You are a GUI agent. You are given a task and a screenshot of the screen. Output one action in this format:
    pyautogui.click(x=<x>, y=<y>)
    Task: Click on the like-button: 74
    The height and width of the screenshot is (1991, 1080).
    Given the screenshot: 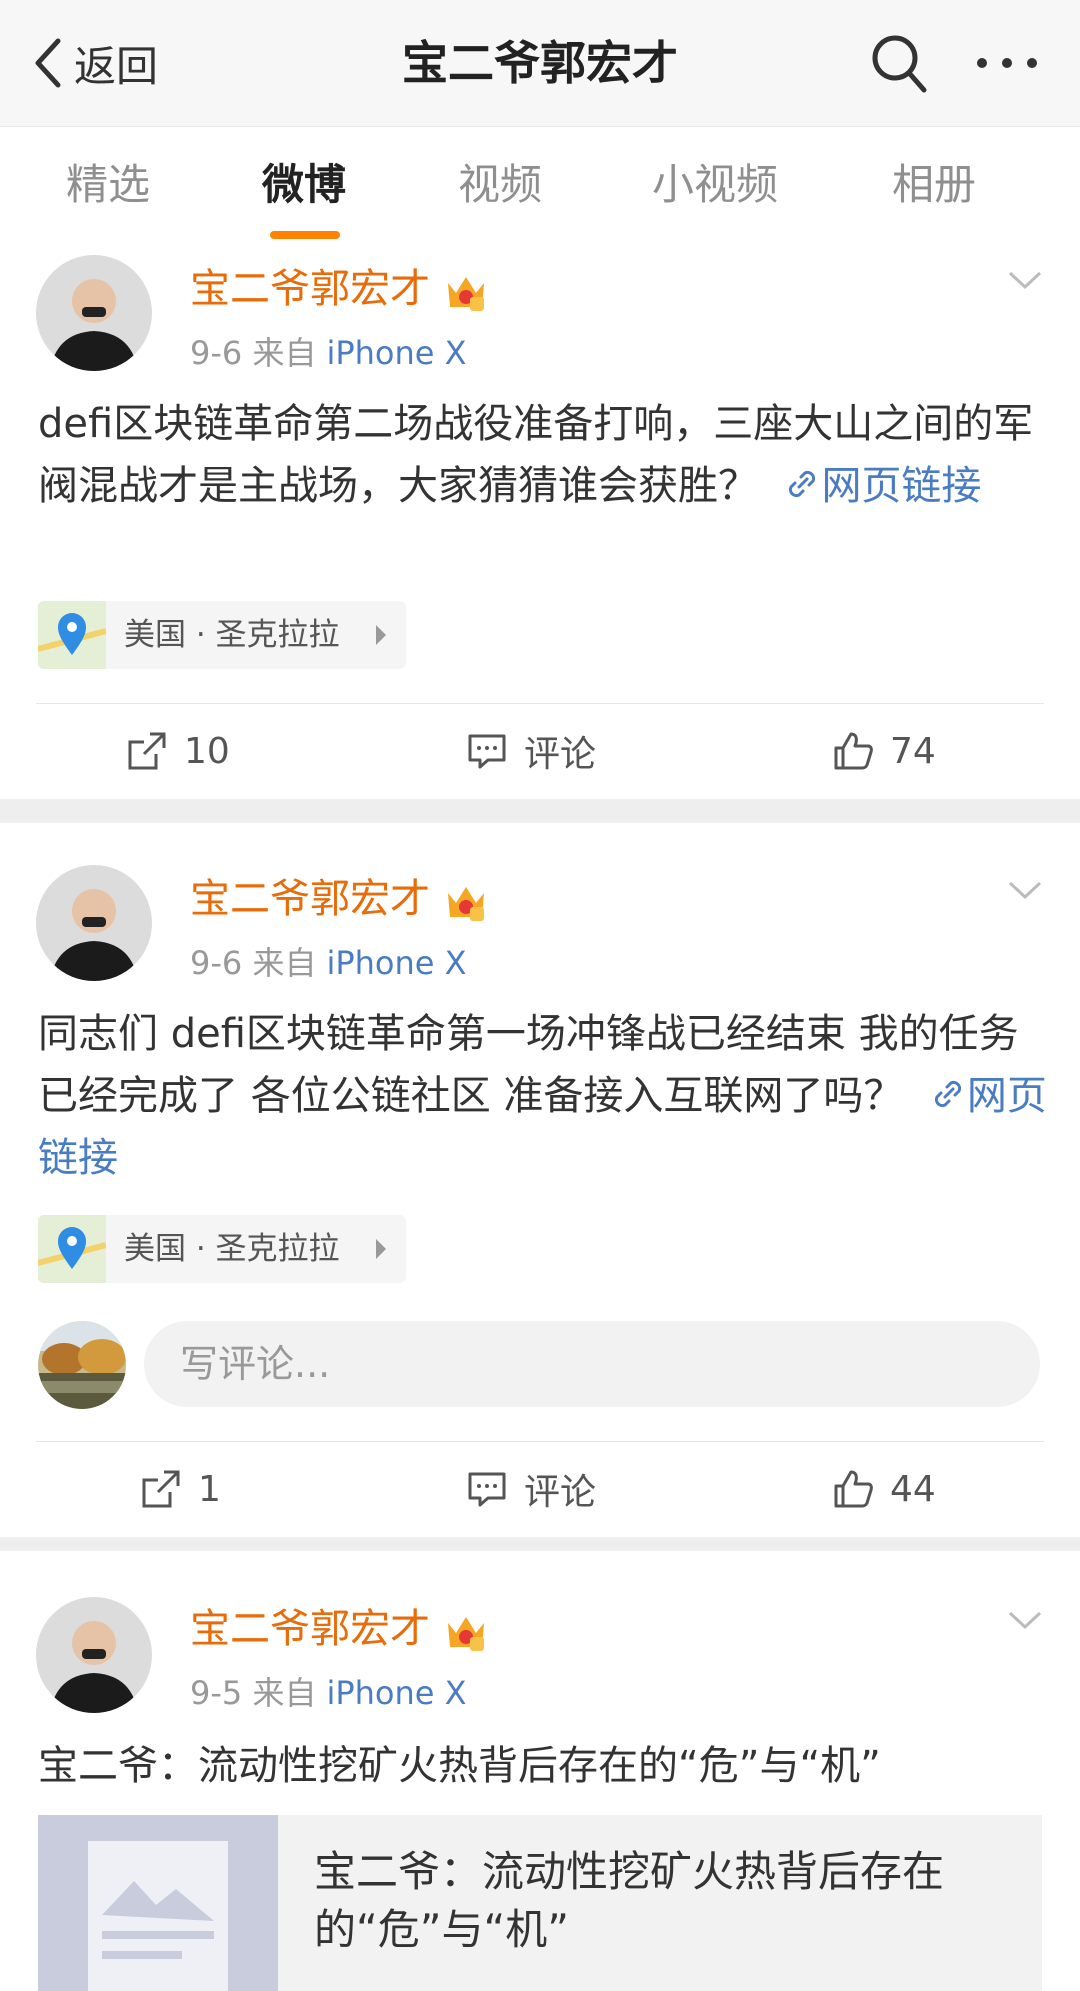 What is the action you would take?
    pyautogui.click(x=884, y=751)
    